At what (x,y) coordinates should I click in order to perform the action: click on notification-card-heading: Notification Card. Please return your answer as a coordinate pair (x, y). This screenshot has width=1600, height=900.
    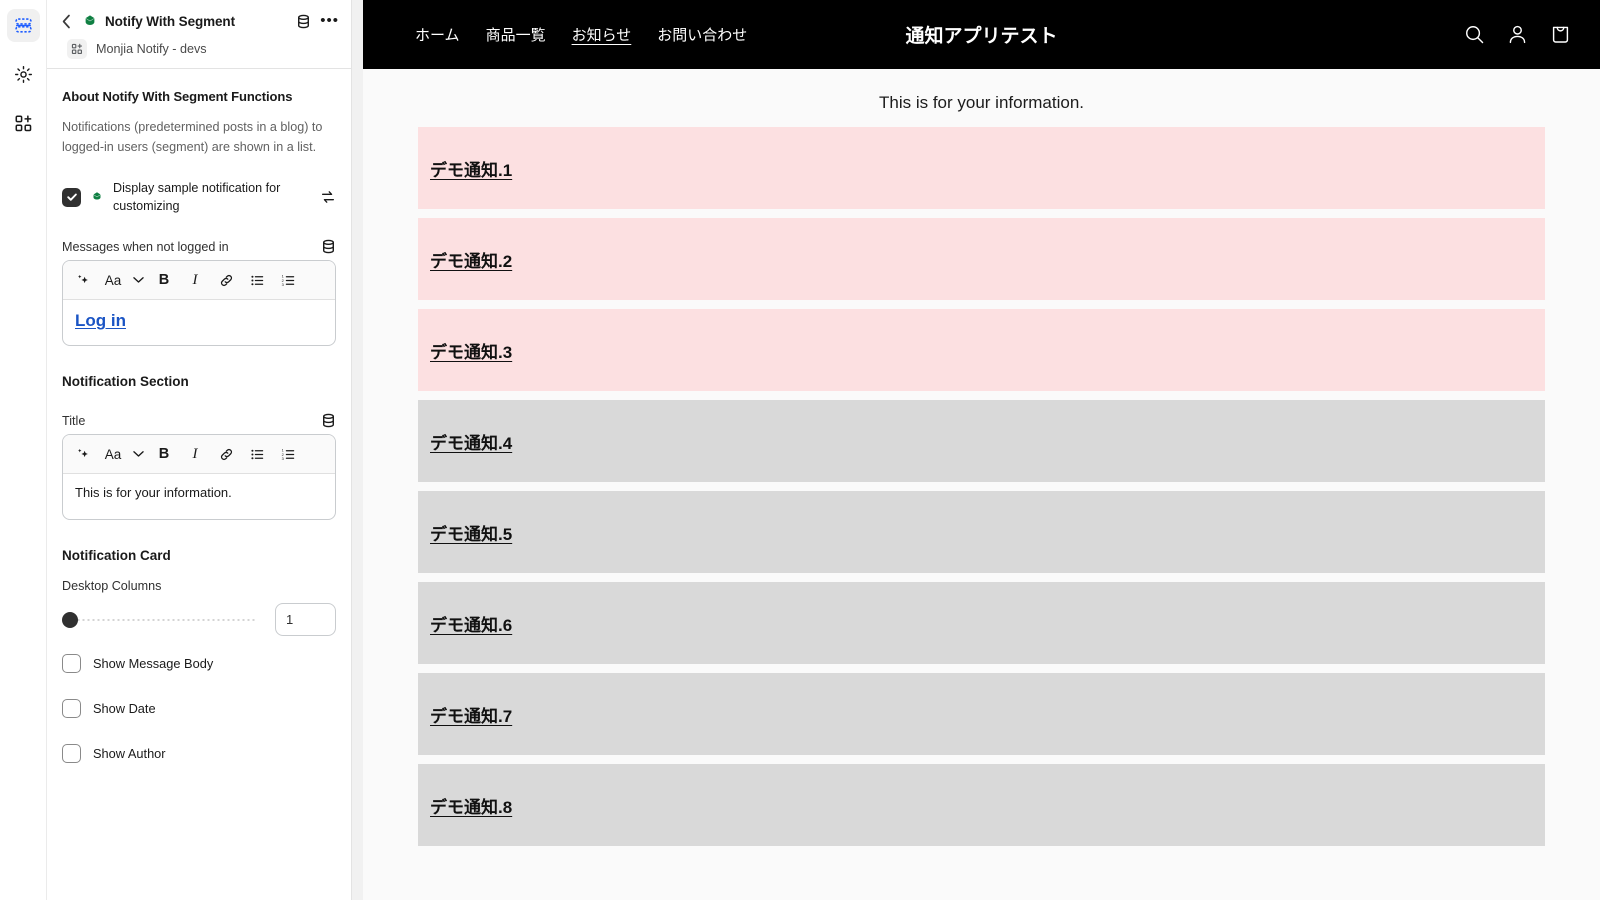
    Looking at the image, I should click on (116, 555).